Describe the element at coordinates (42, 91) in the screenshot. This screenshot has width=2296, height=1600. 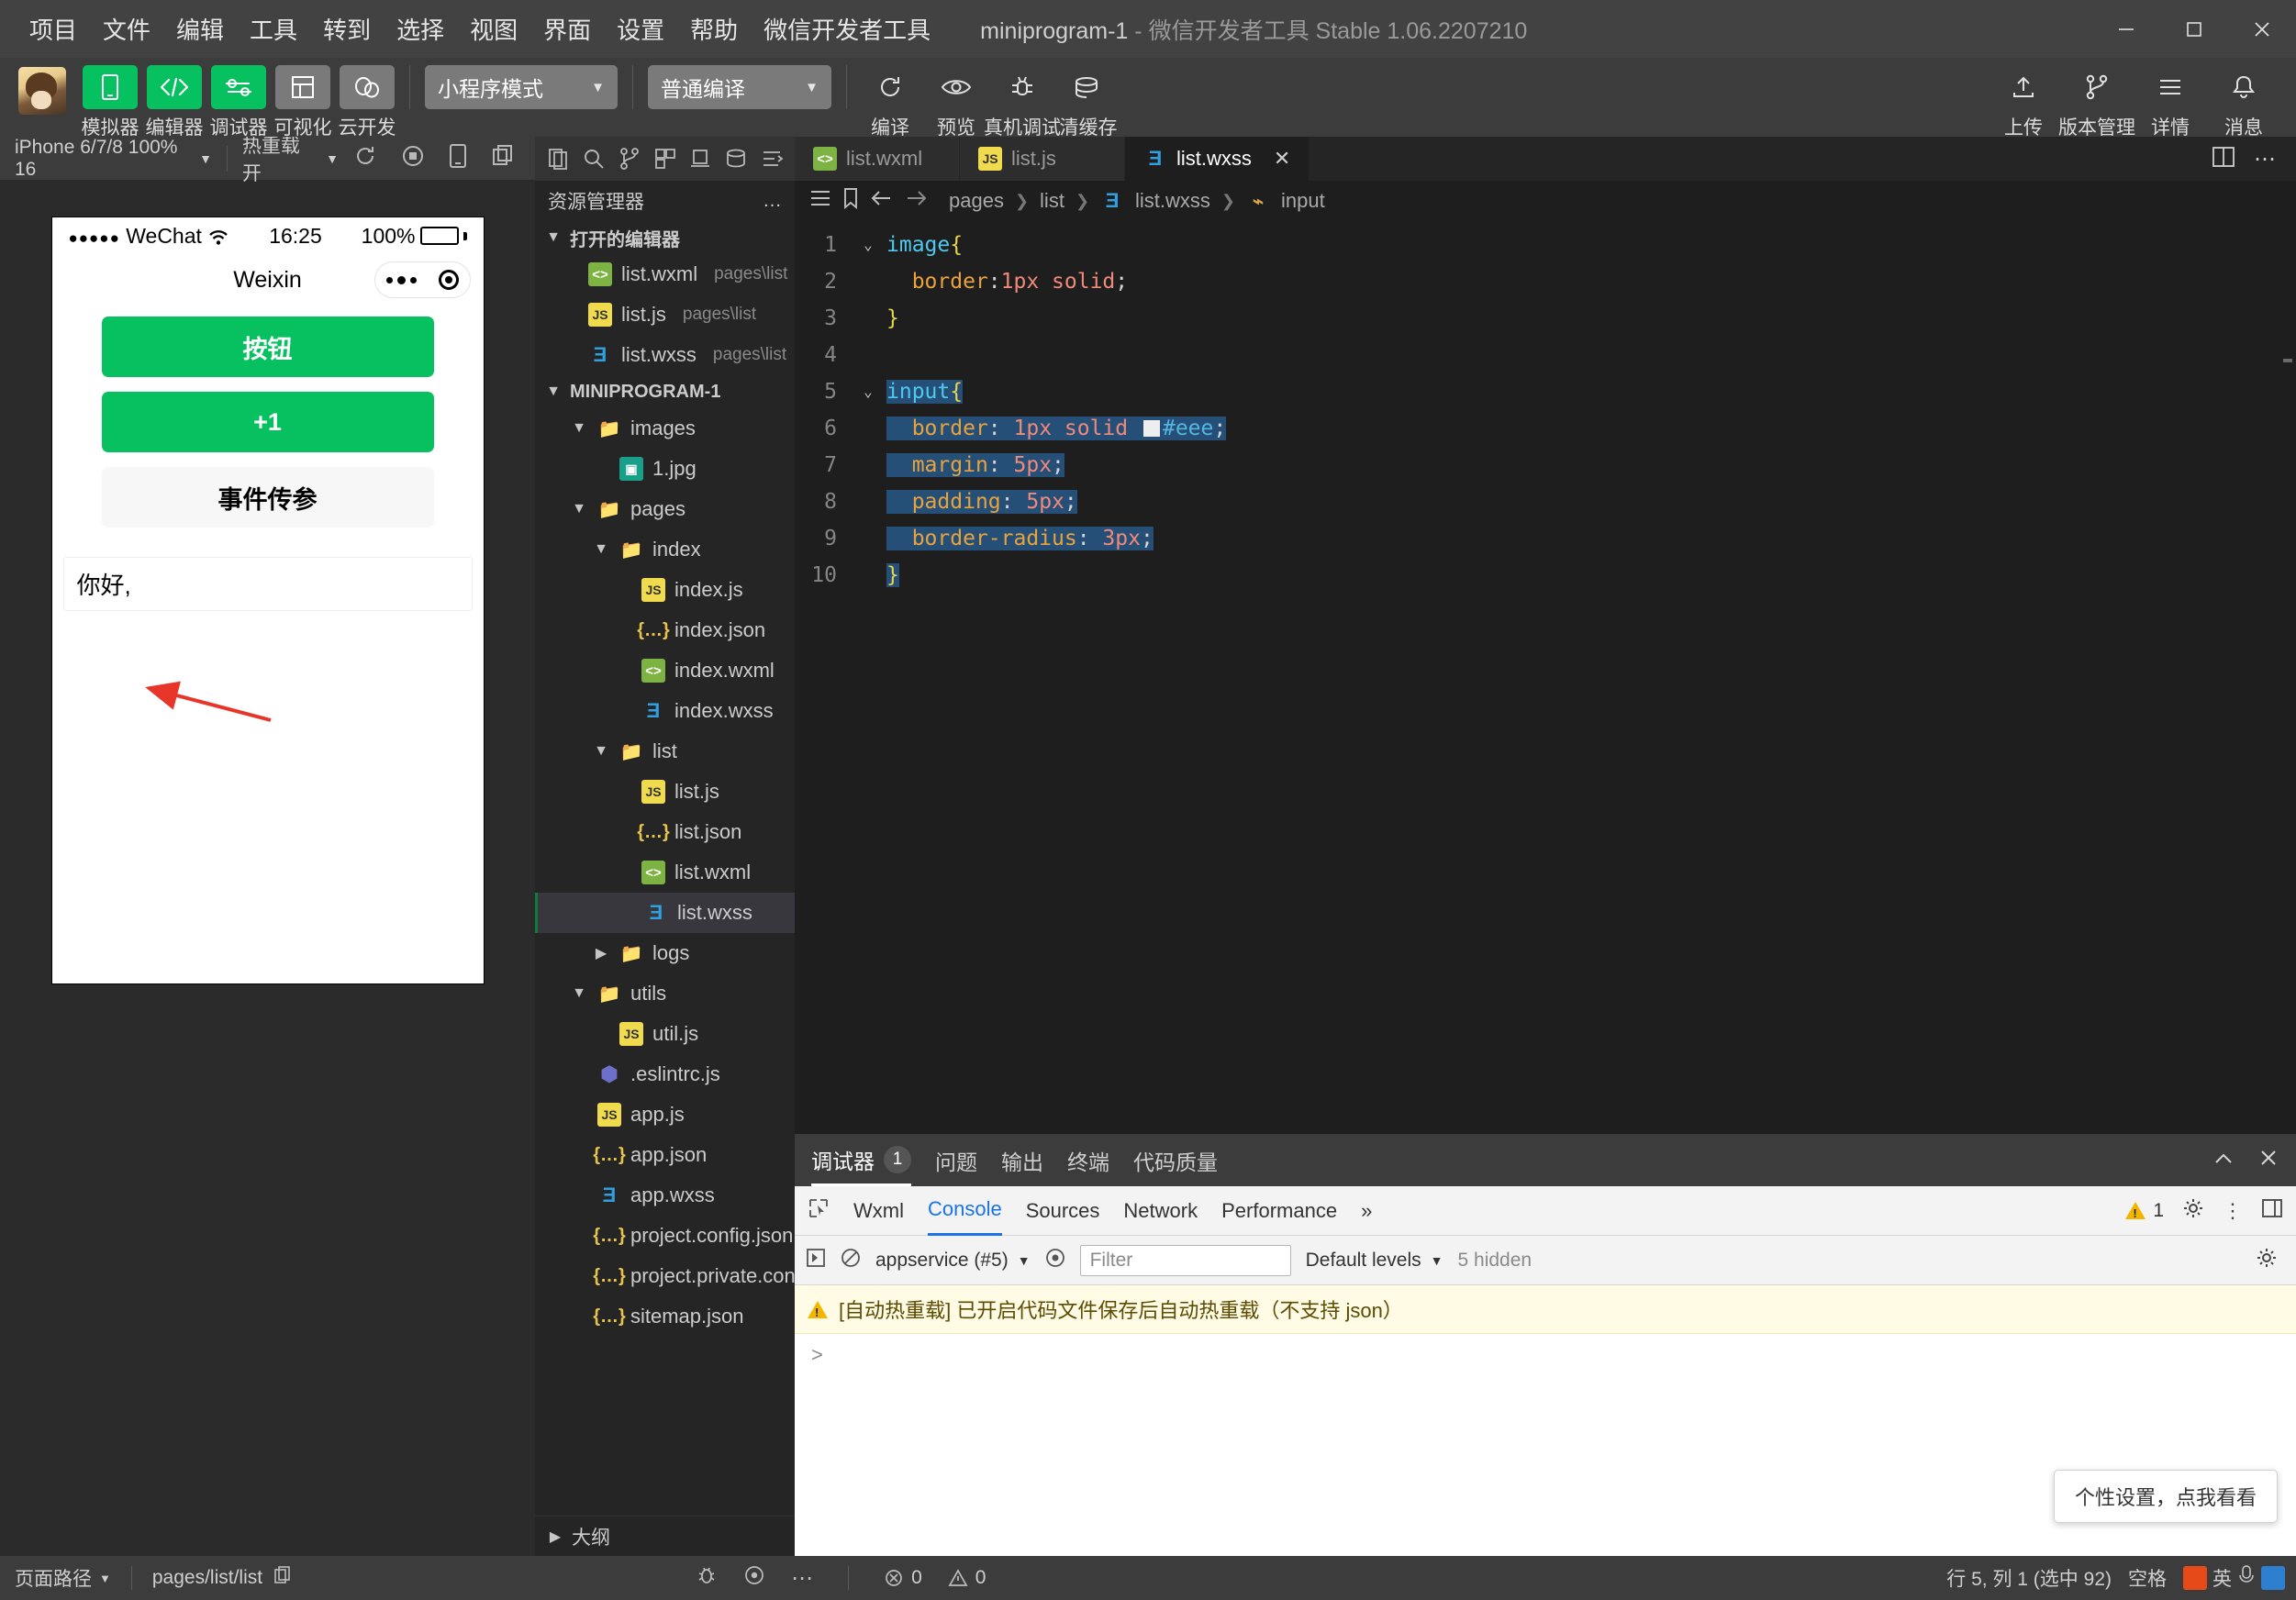
I see `avatar` at that location.